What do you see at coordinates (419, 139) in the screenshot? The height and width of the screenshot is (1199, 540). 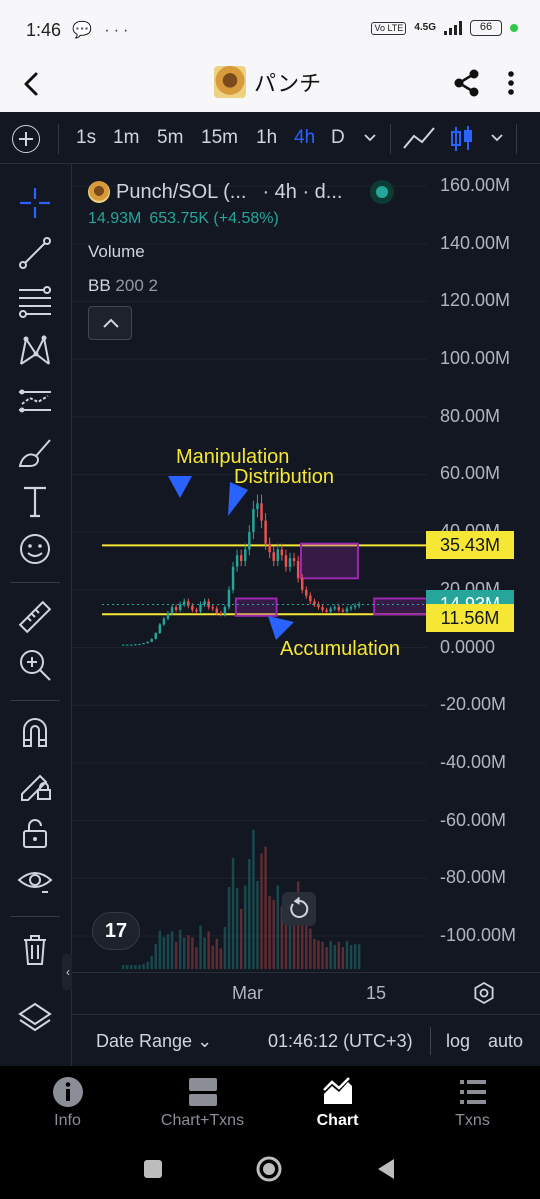 I see `line-chart-icon` at bounding box center [419, 139].